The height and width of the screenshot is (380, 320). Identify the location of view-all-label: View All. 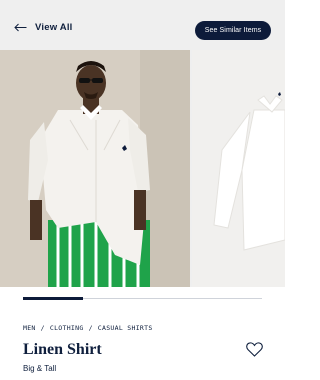
(54, 27).